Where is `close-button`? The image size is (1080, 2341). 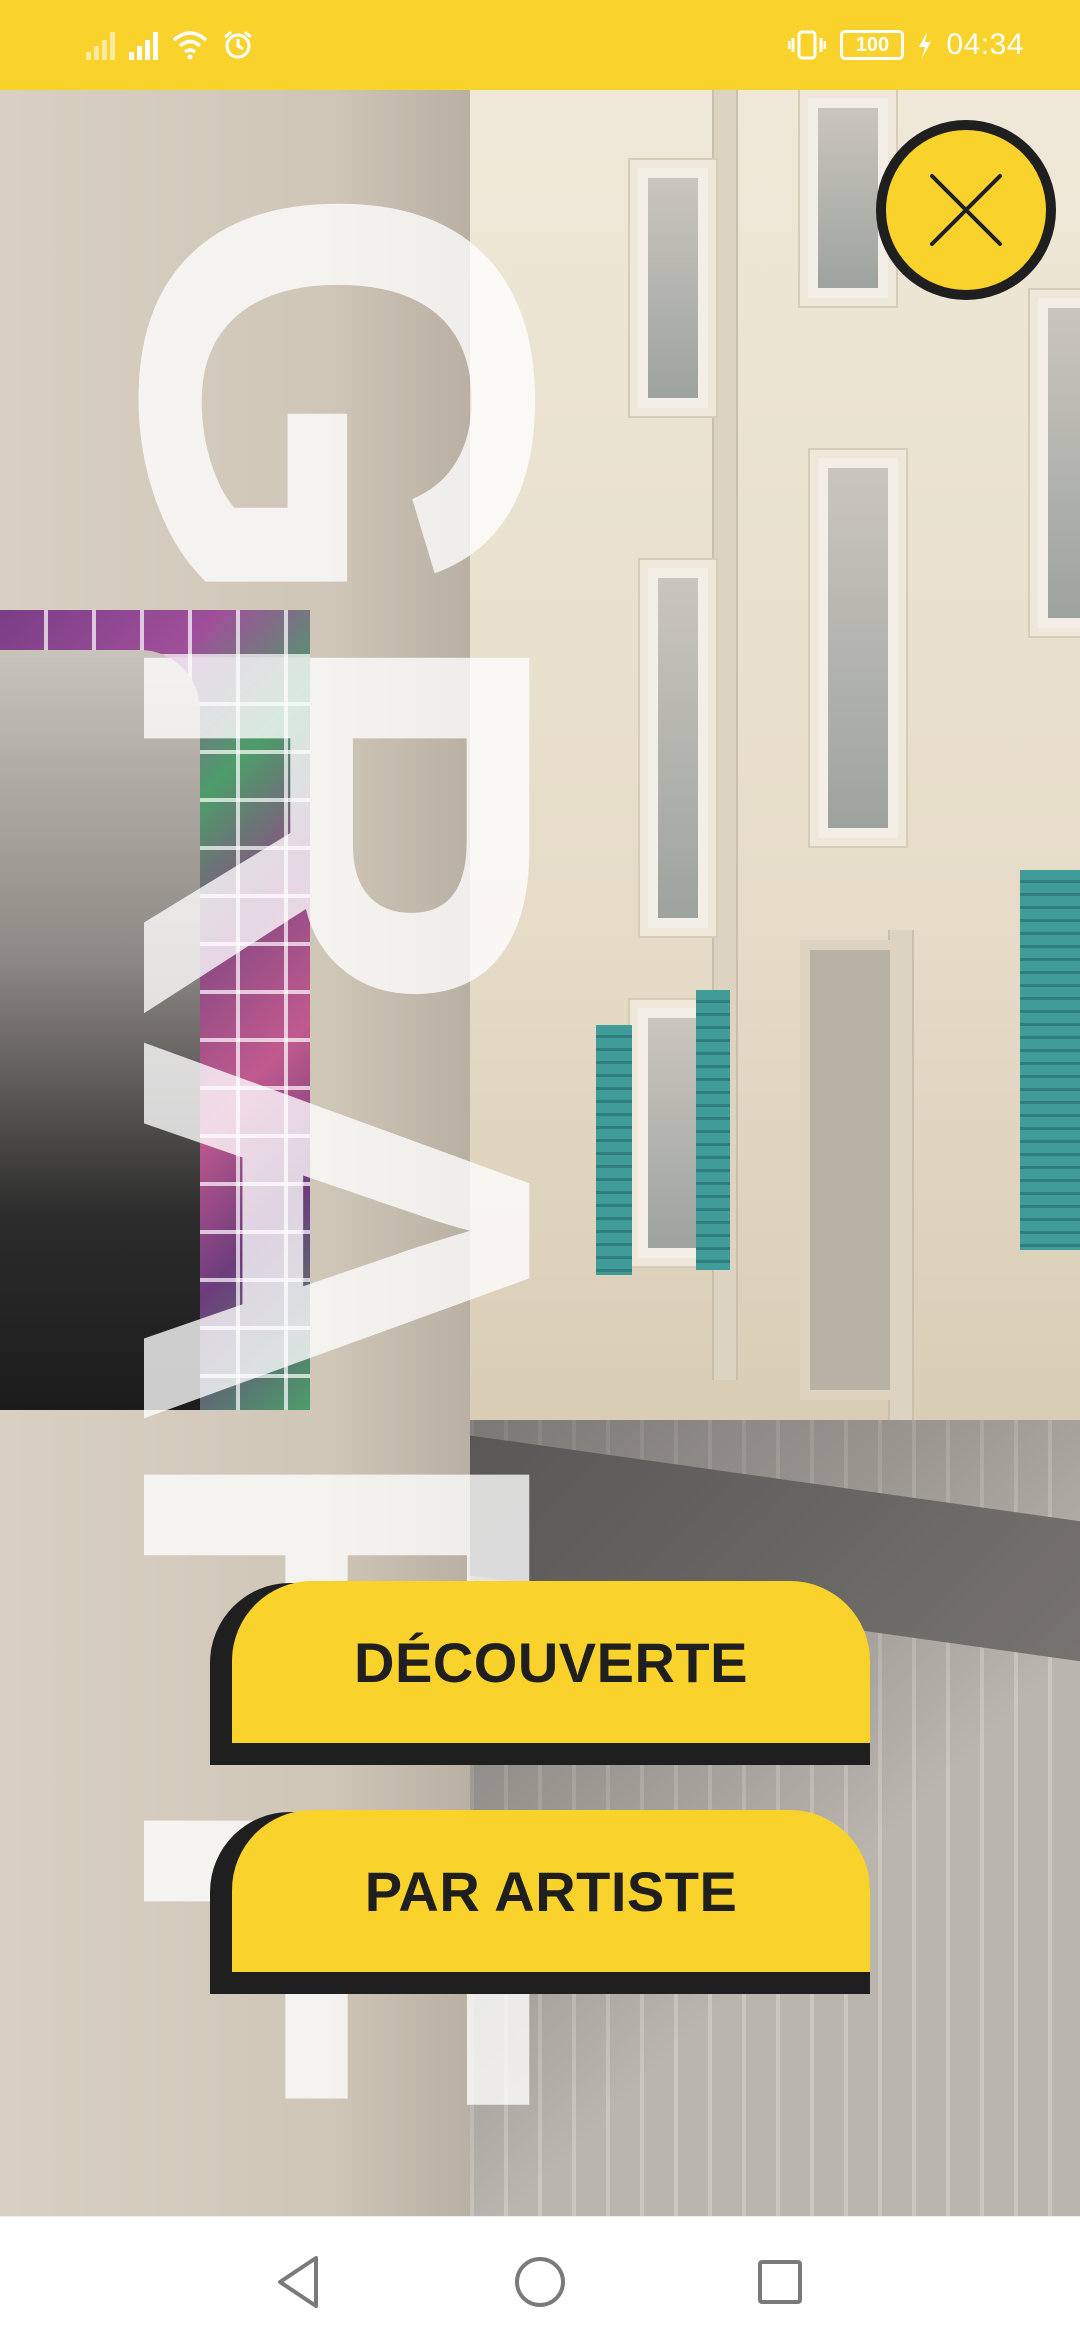
close-button is located at coordinates (966, 210).